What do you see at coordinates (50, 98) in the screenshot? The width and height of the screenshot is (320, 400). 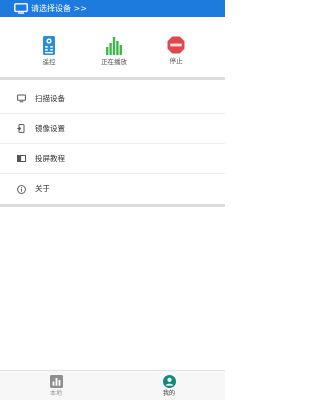 I see `menu-item-label: 扫描设备` at bounding box center [50, 98].